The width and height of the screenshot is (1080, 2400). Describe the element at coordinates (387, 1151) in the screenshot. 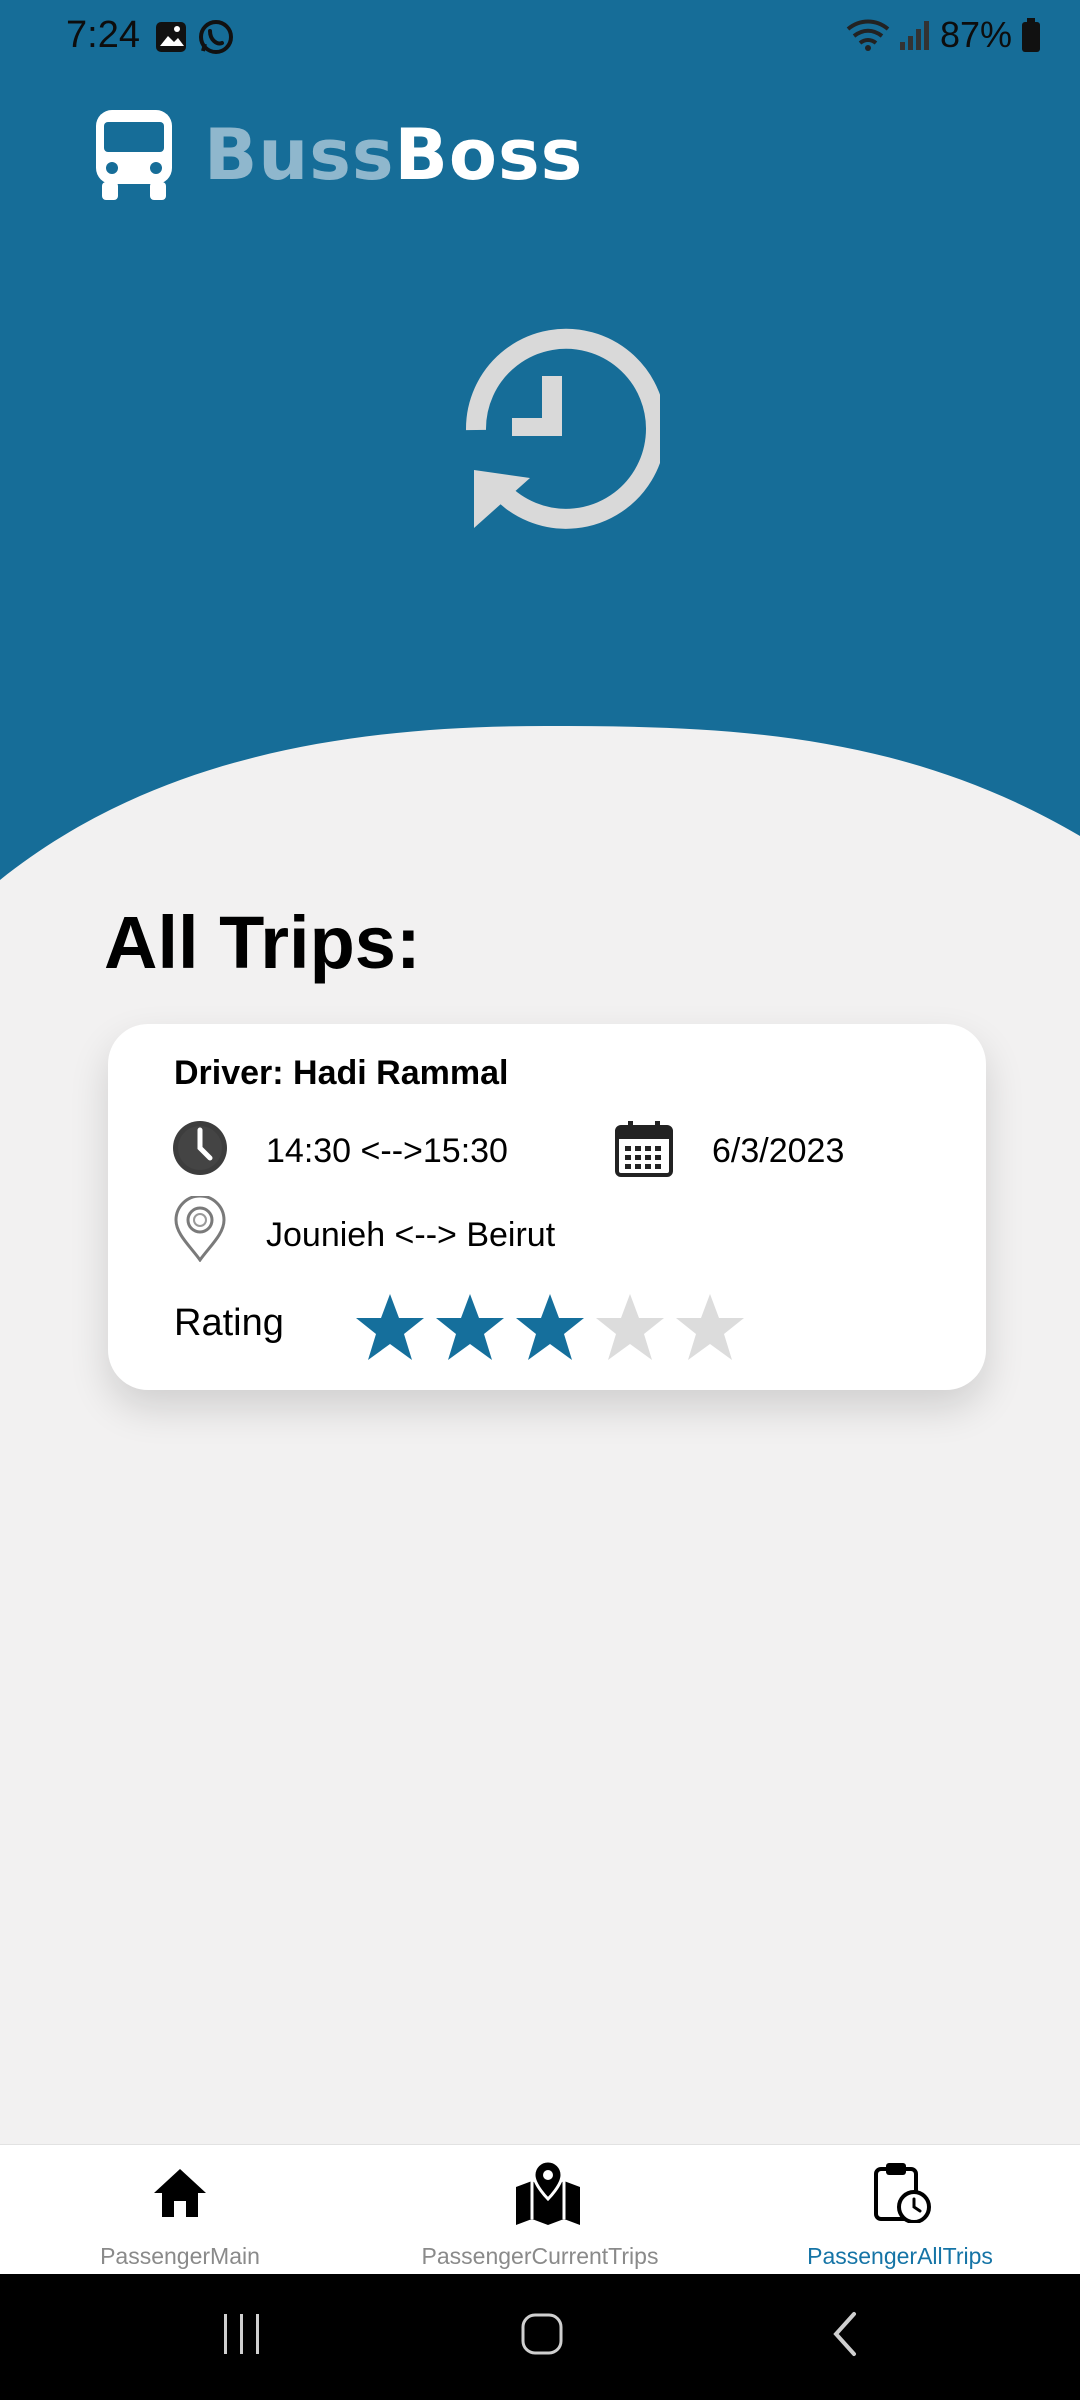

I see `trip-time: 14:30 <-->15:30` at that location.